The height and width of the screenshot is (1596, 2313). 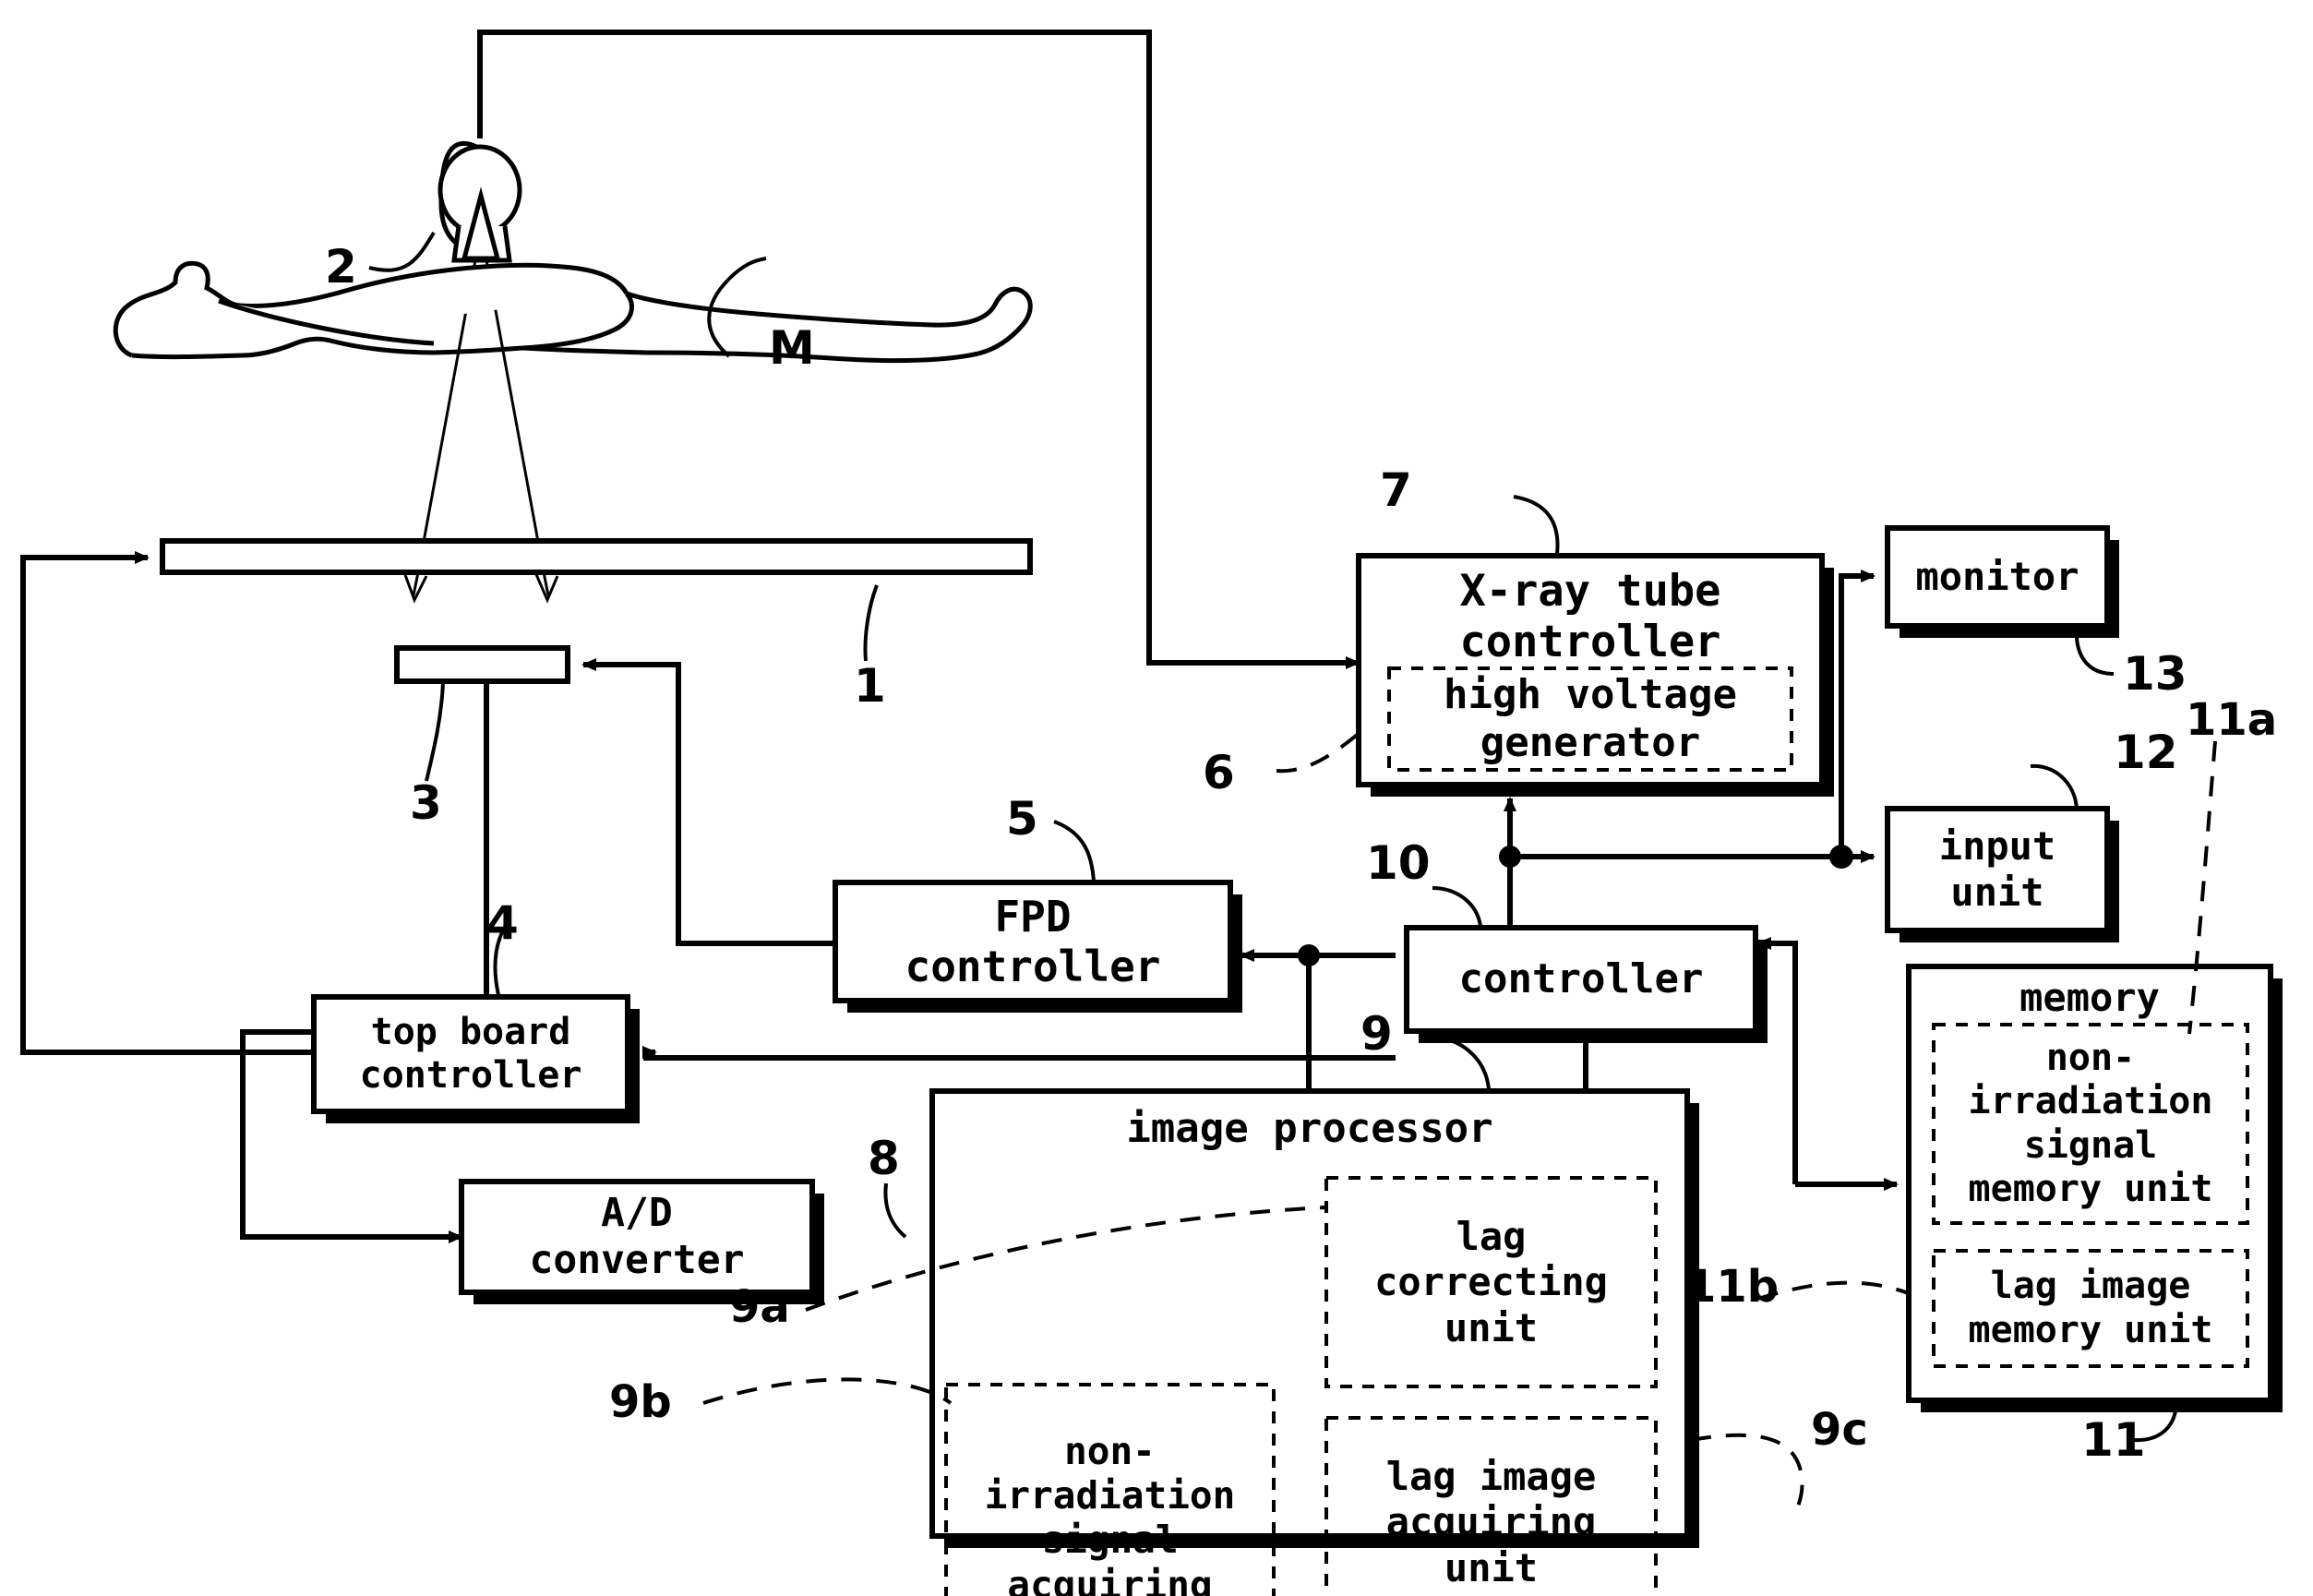 I want to click on ref-numeral-11: 11, so click(x=2113, y=1440).